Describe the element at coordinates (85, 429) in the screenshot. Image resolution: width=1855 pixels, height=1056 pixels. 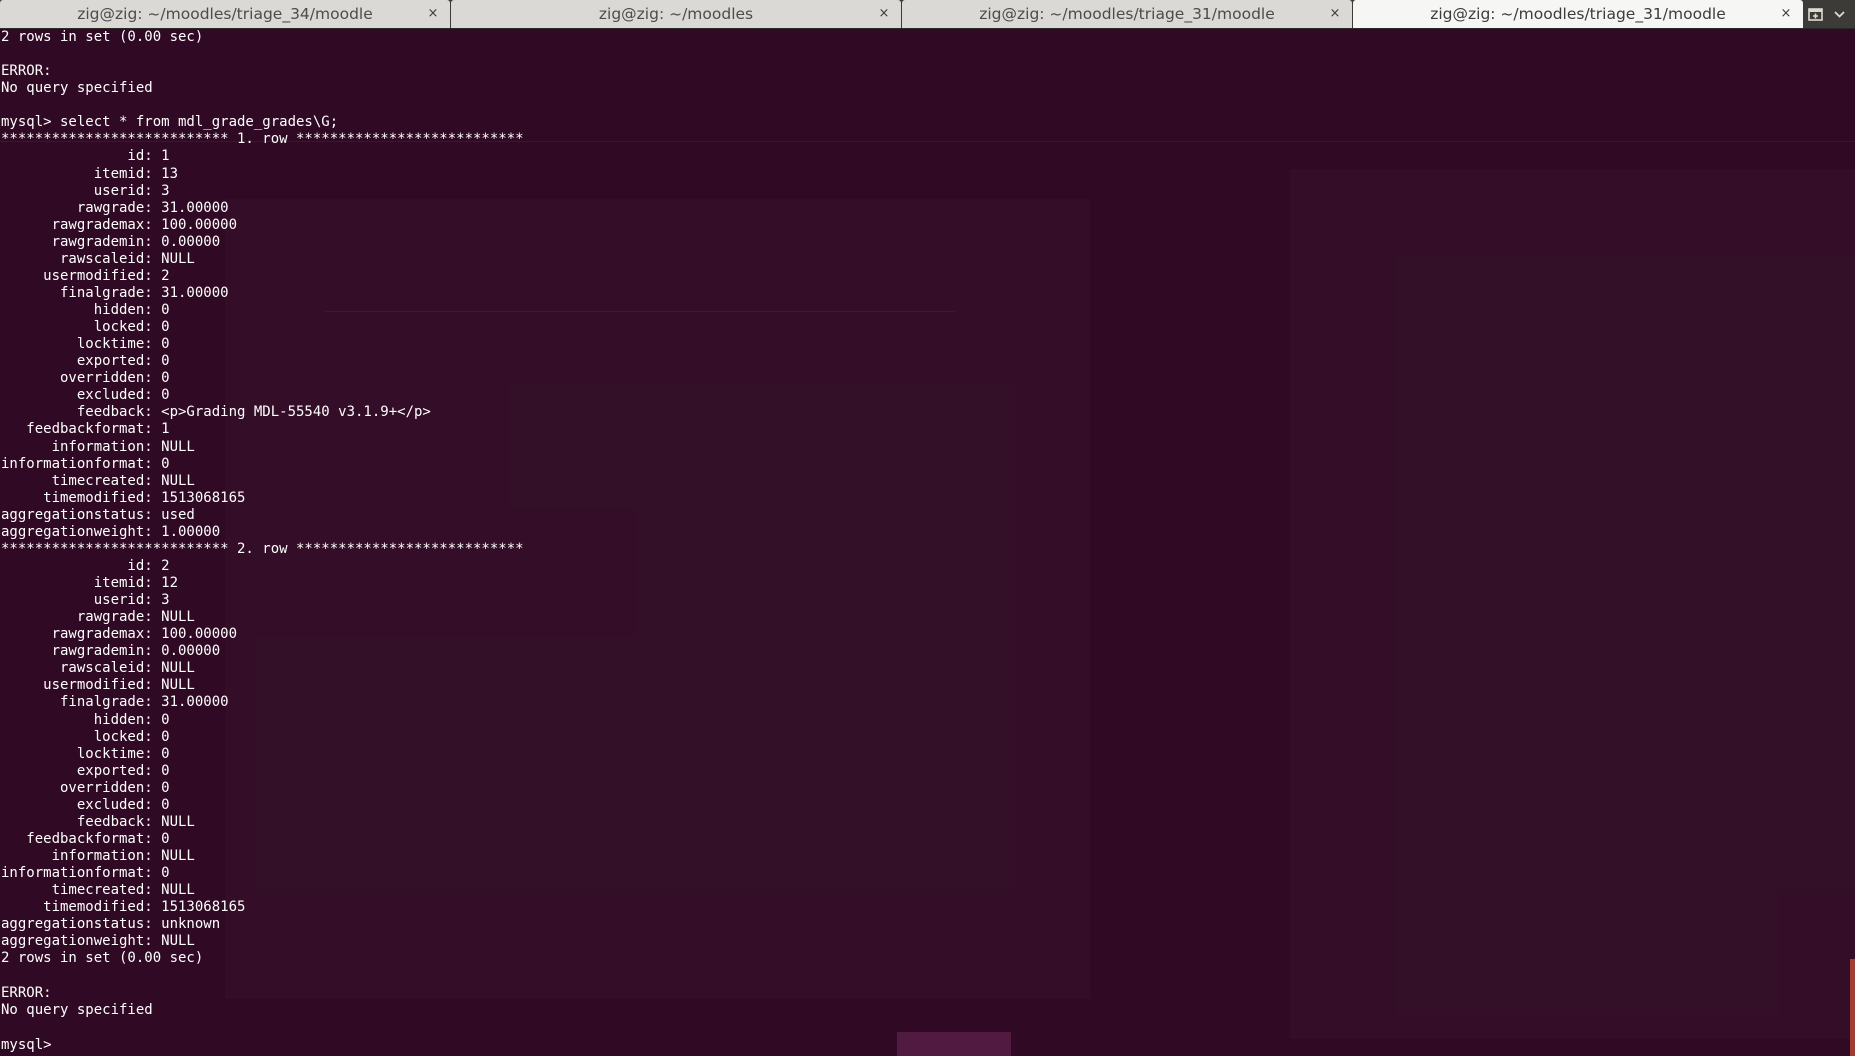
I see `terminal-line: feedbackformat: 1` at that location.